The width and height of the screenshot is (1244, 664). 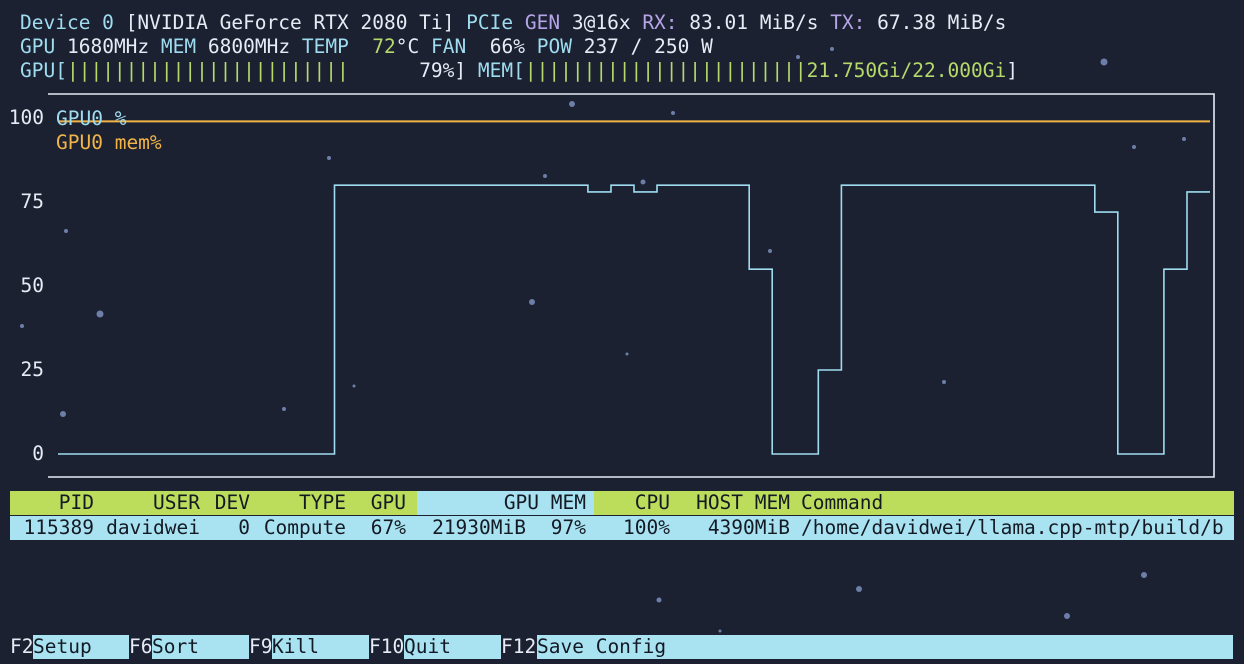 I want to click on column-dev: DEV, so click(x=227, y=503).